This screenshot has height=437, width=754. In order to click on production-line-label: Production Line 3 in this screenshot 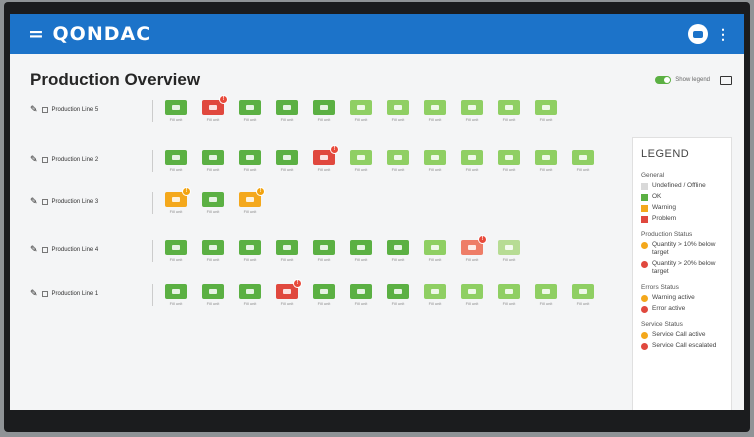, I will do `click(75, 202)`.